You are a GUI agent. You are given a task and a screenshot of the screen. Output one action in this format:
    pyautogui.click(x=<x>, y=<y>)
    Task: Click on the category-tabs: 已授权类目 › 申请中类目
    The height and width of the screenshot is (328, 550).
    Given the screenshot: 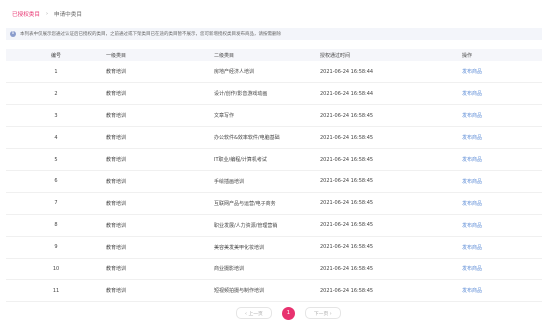 What is the action you would take?
    pyautogui.click(x=47, y=14)
    